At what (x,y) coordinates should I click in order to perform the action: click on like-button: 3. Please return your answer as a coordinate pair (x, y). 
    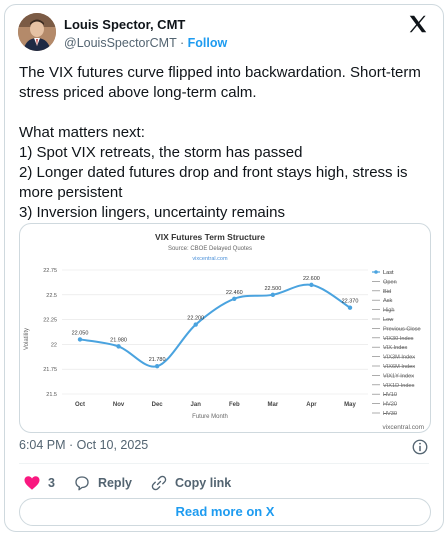
    Looking at the image, I should click on (39, 483).